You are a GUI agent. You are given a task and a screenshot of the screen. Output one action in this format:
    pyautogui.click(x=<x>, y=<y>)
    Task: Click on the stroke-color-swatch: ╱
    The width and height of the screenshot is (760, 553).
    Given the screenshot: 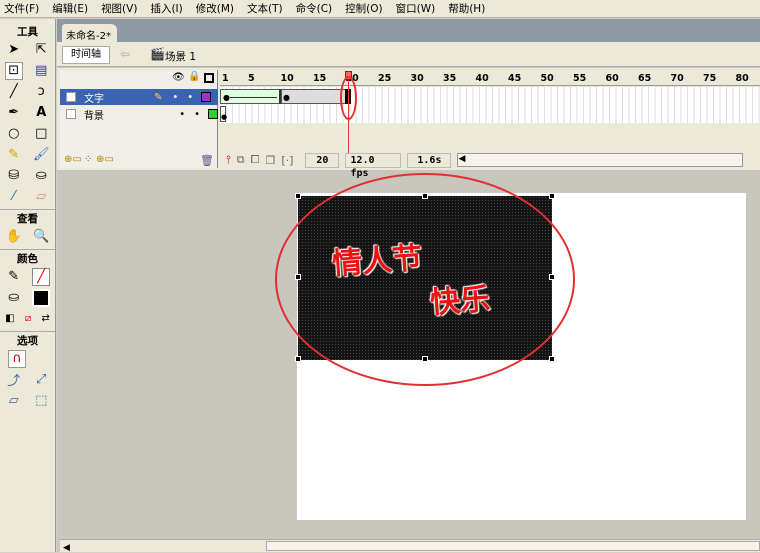 What is the action you would take?
    pyautogui.click(x=41, y=276)
    